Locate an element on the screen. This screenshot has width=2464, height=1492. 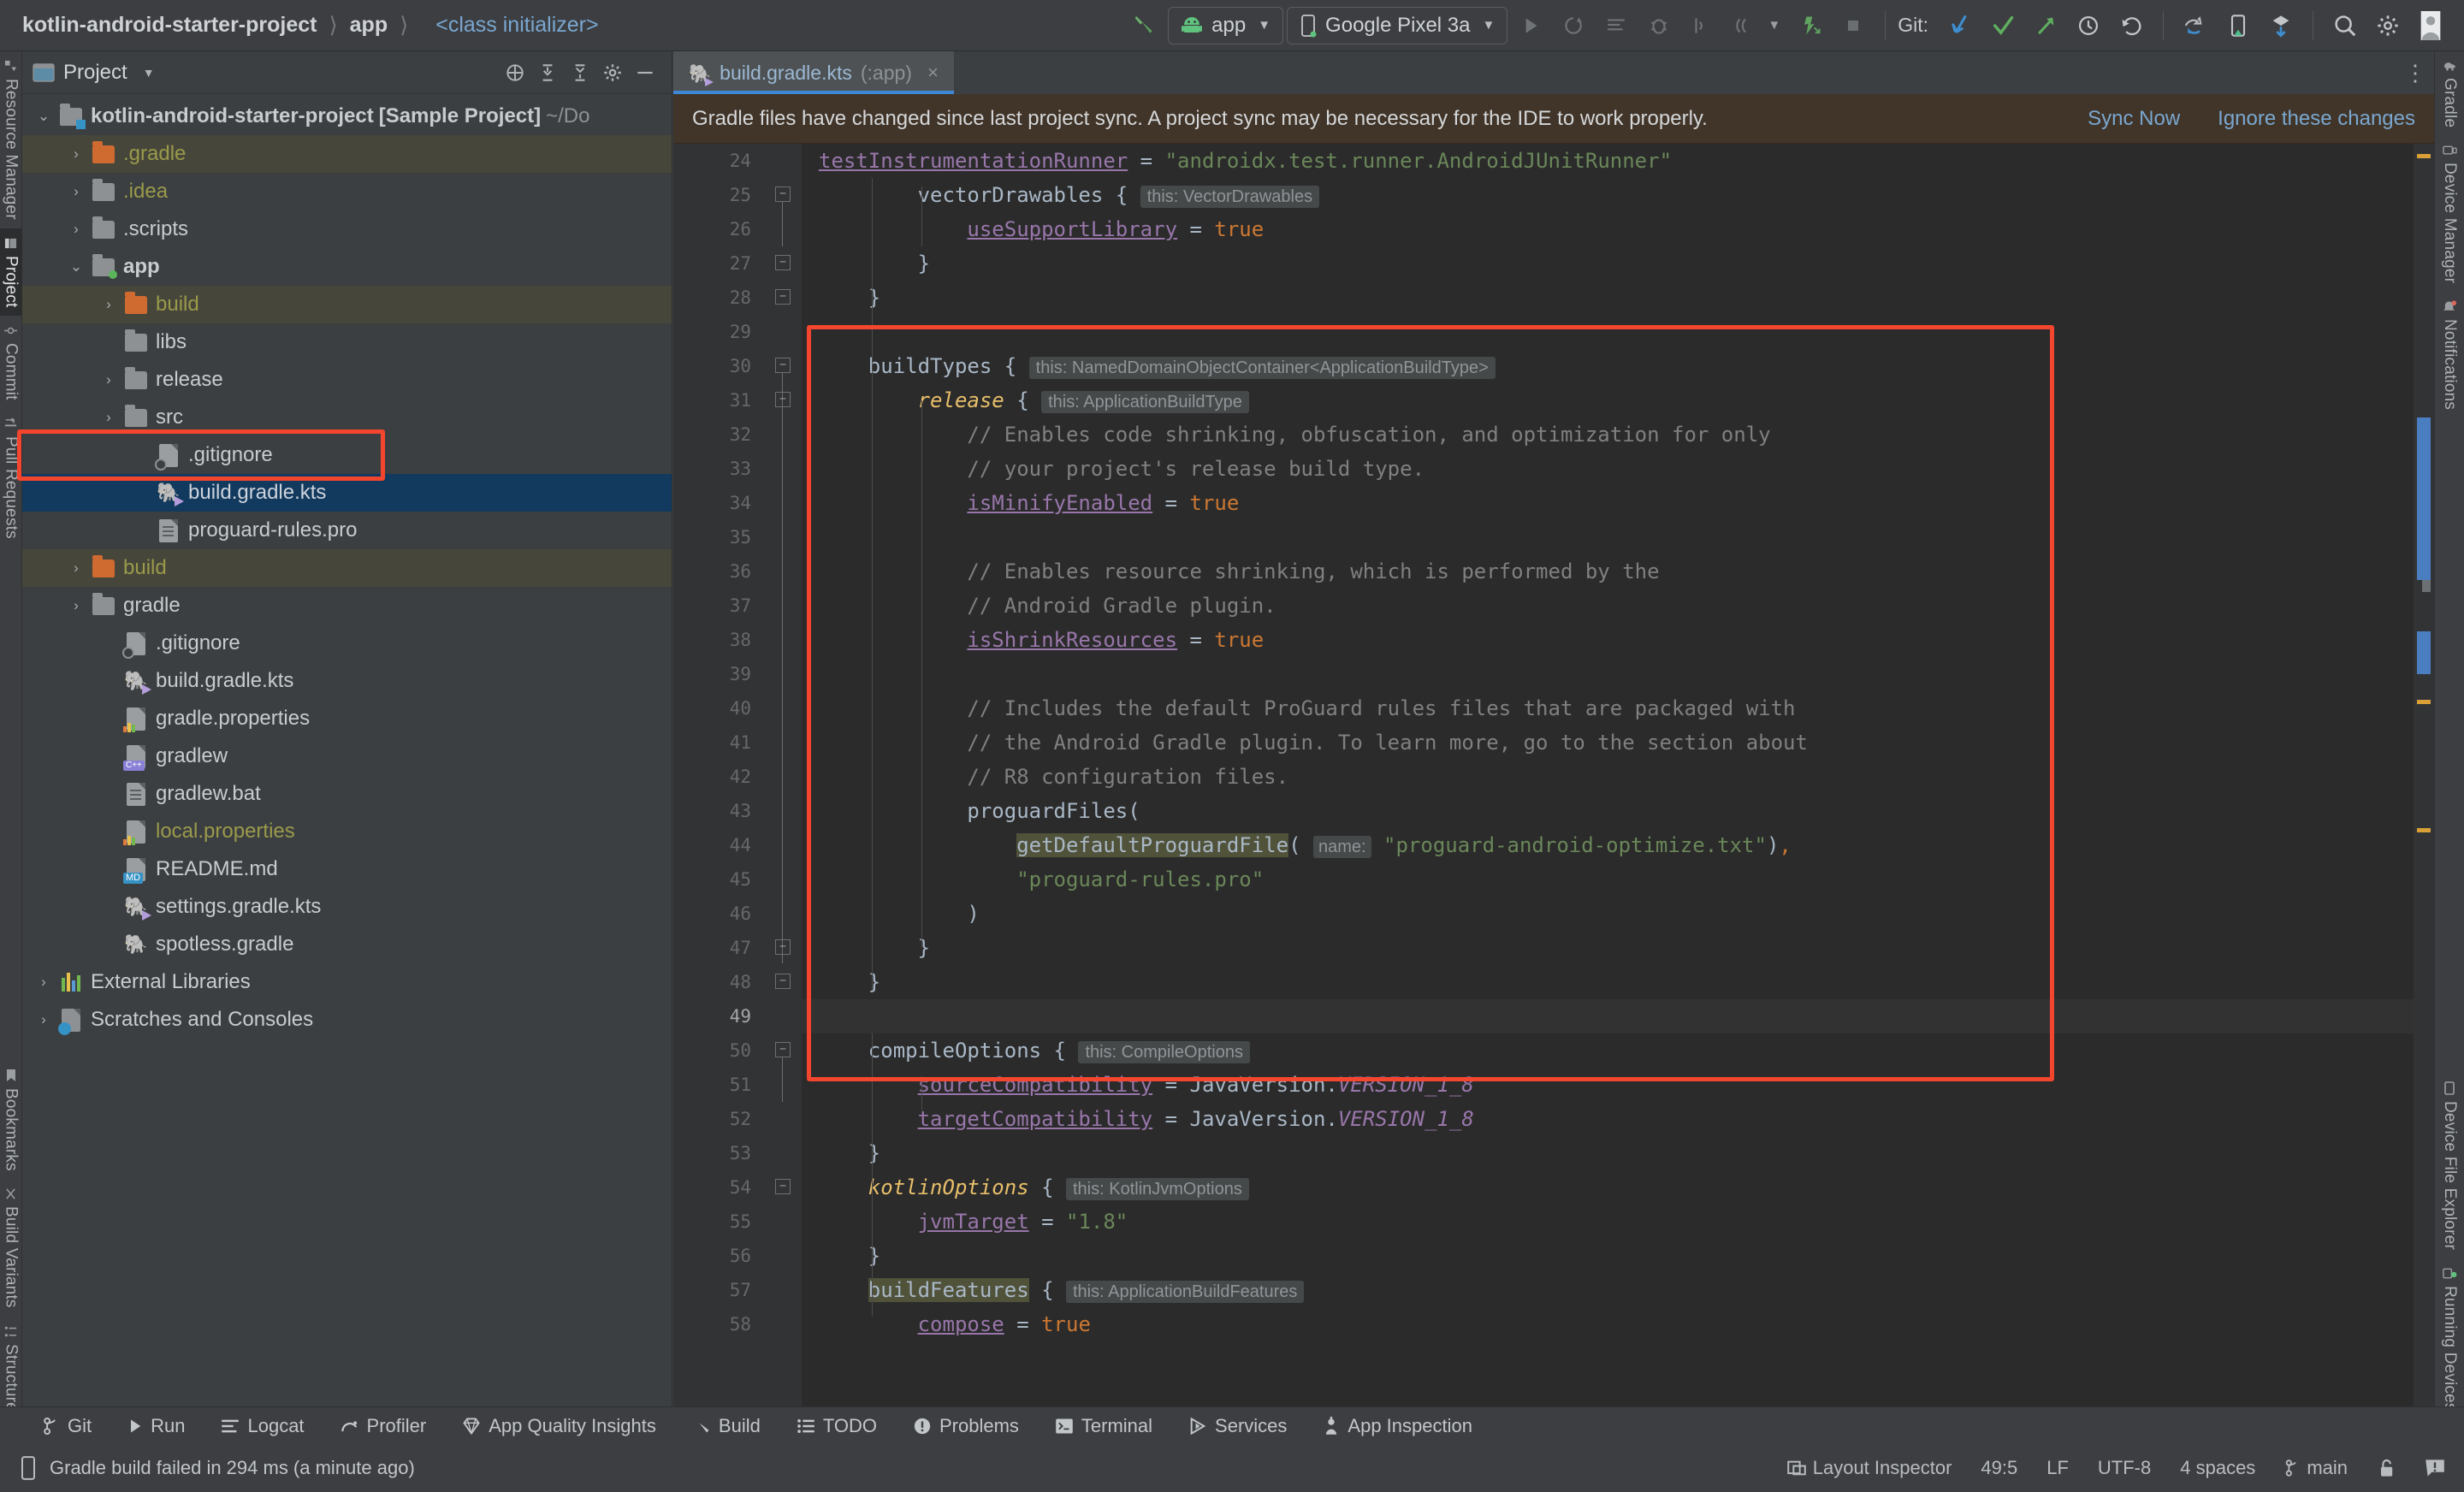
sidebar-item-resource-manager: Resource Manager is located at coordinates (11, 139).